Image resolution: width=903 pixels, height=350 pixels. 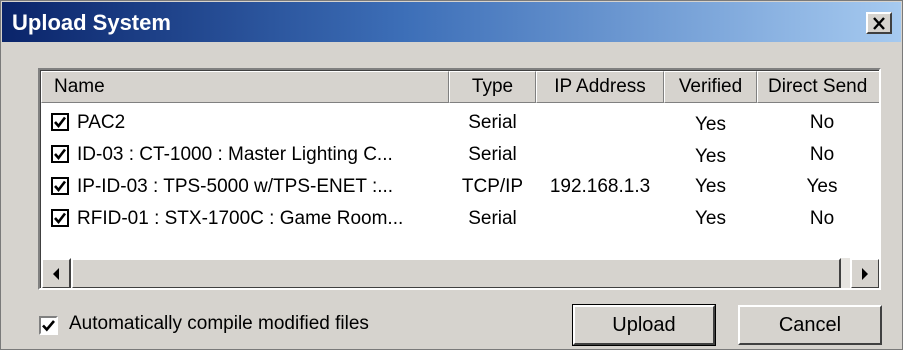 I want to click on scroll-left-button, so click(x=56, y=273).